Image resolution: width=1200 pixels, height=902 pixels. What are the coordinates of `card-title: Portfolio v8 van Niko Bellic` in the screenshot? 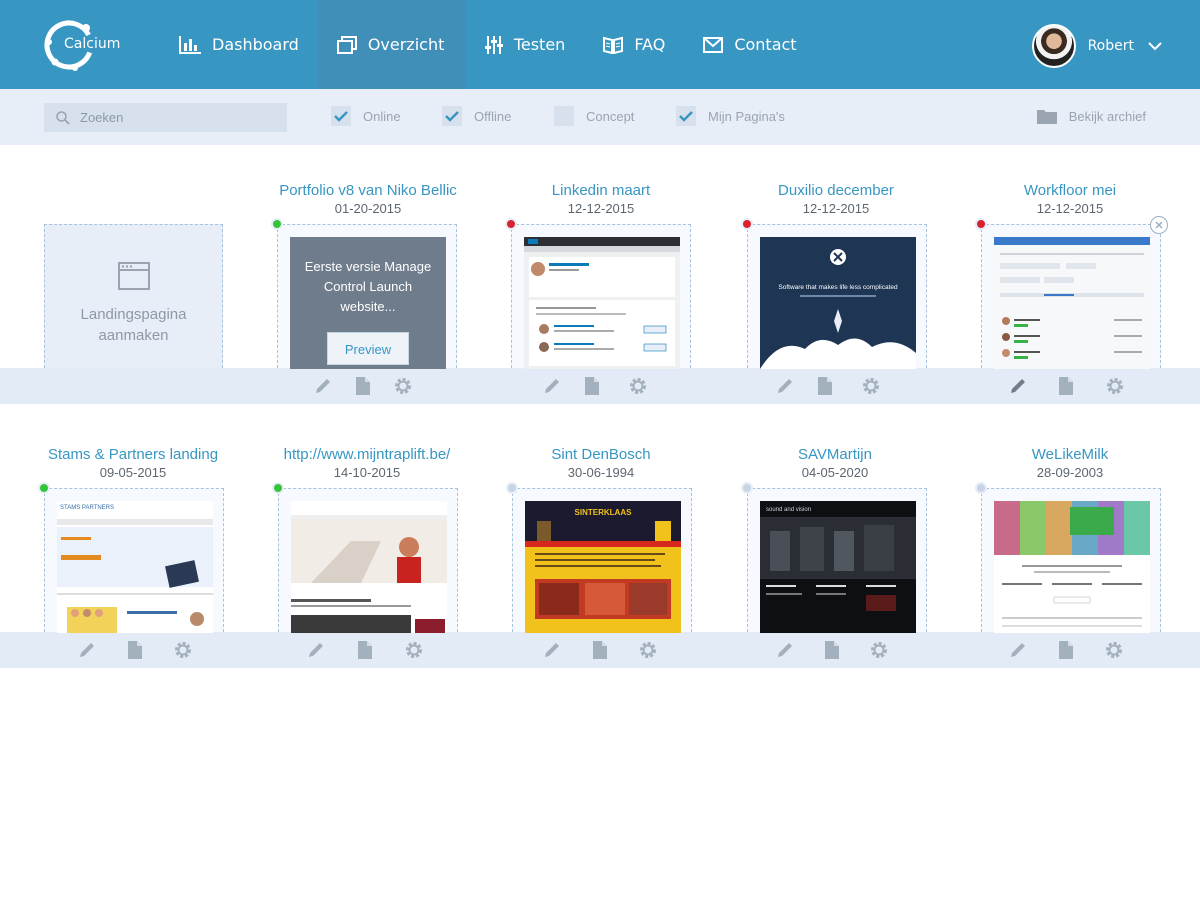 It's located at (368, 190).